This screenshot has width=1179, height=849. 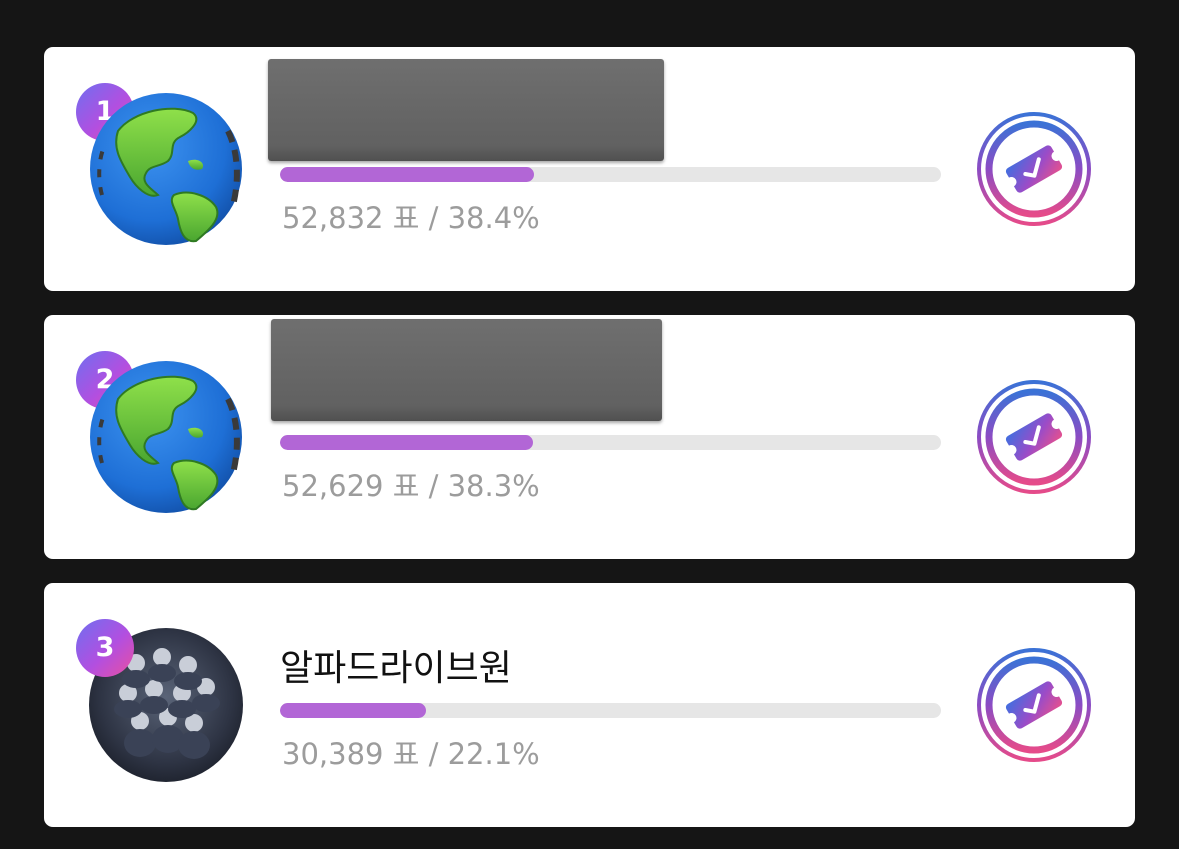 What do you see at coordinates (411, 218) in the screenshot?
I see `vote-stats: 52,832 표 / 38.4%` at bounding box center [411, 218].